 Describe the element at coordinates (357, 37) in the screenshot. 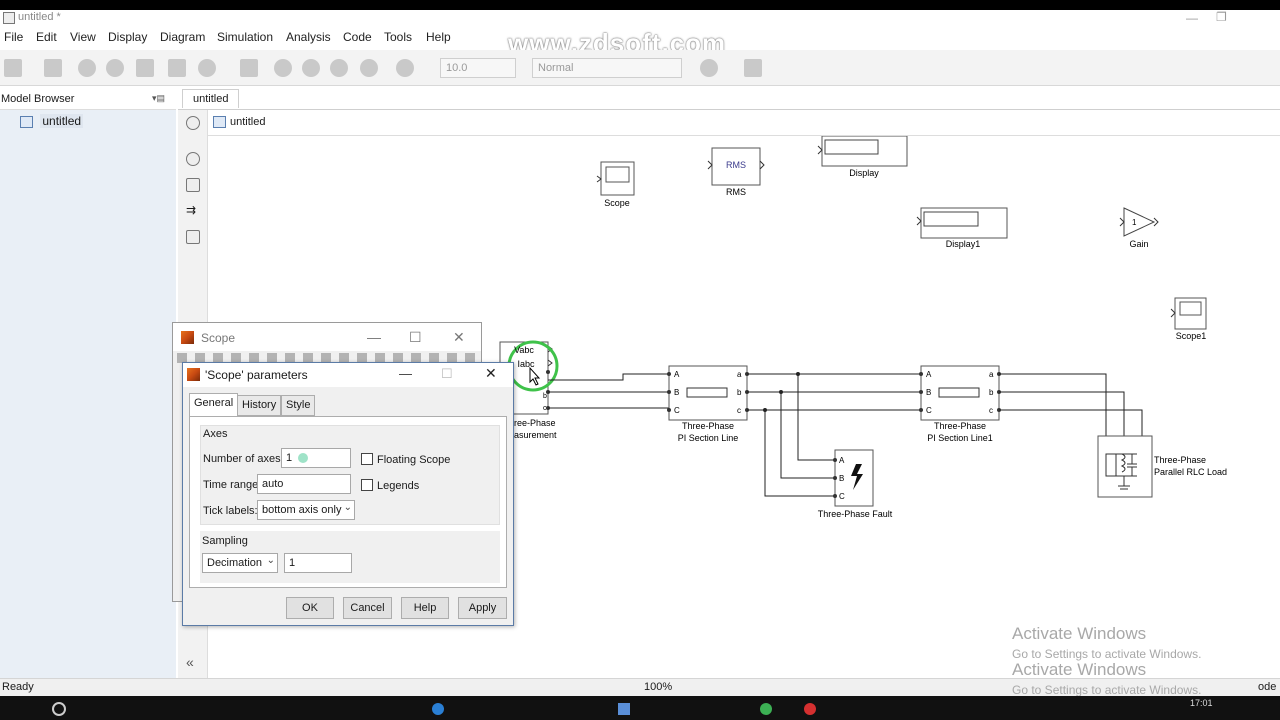

I see `menu-code: Code` at that location.